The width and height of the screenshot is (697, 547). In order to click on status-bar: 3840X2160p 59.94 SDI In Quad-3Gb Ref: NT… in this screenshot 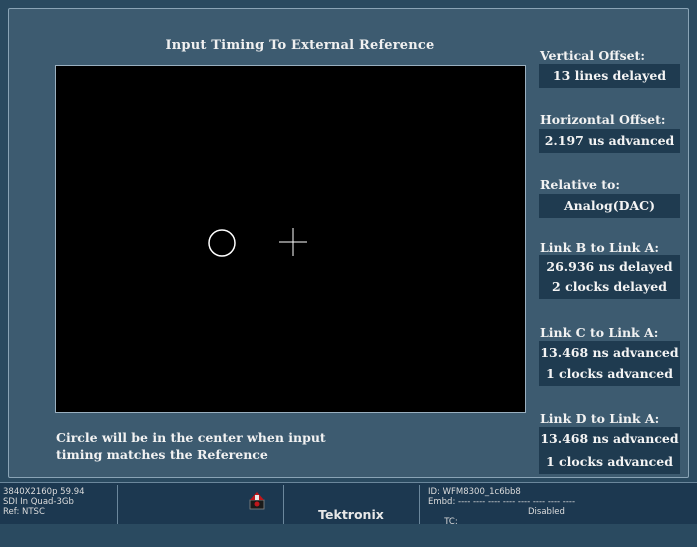, I will do `click(348, 504)`.